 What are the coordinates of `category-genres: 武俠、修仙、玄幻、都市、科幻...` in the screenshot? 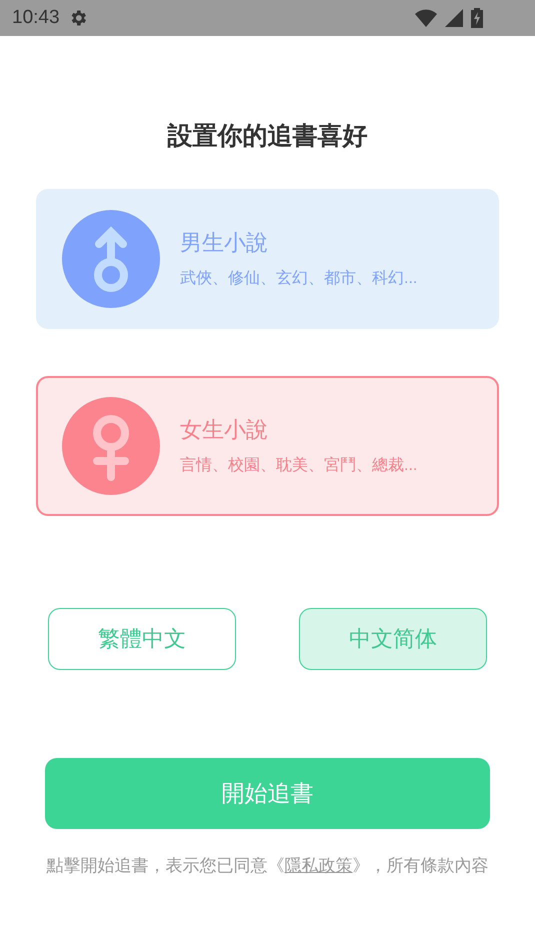 It's located at (299, 278).